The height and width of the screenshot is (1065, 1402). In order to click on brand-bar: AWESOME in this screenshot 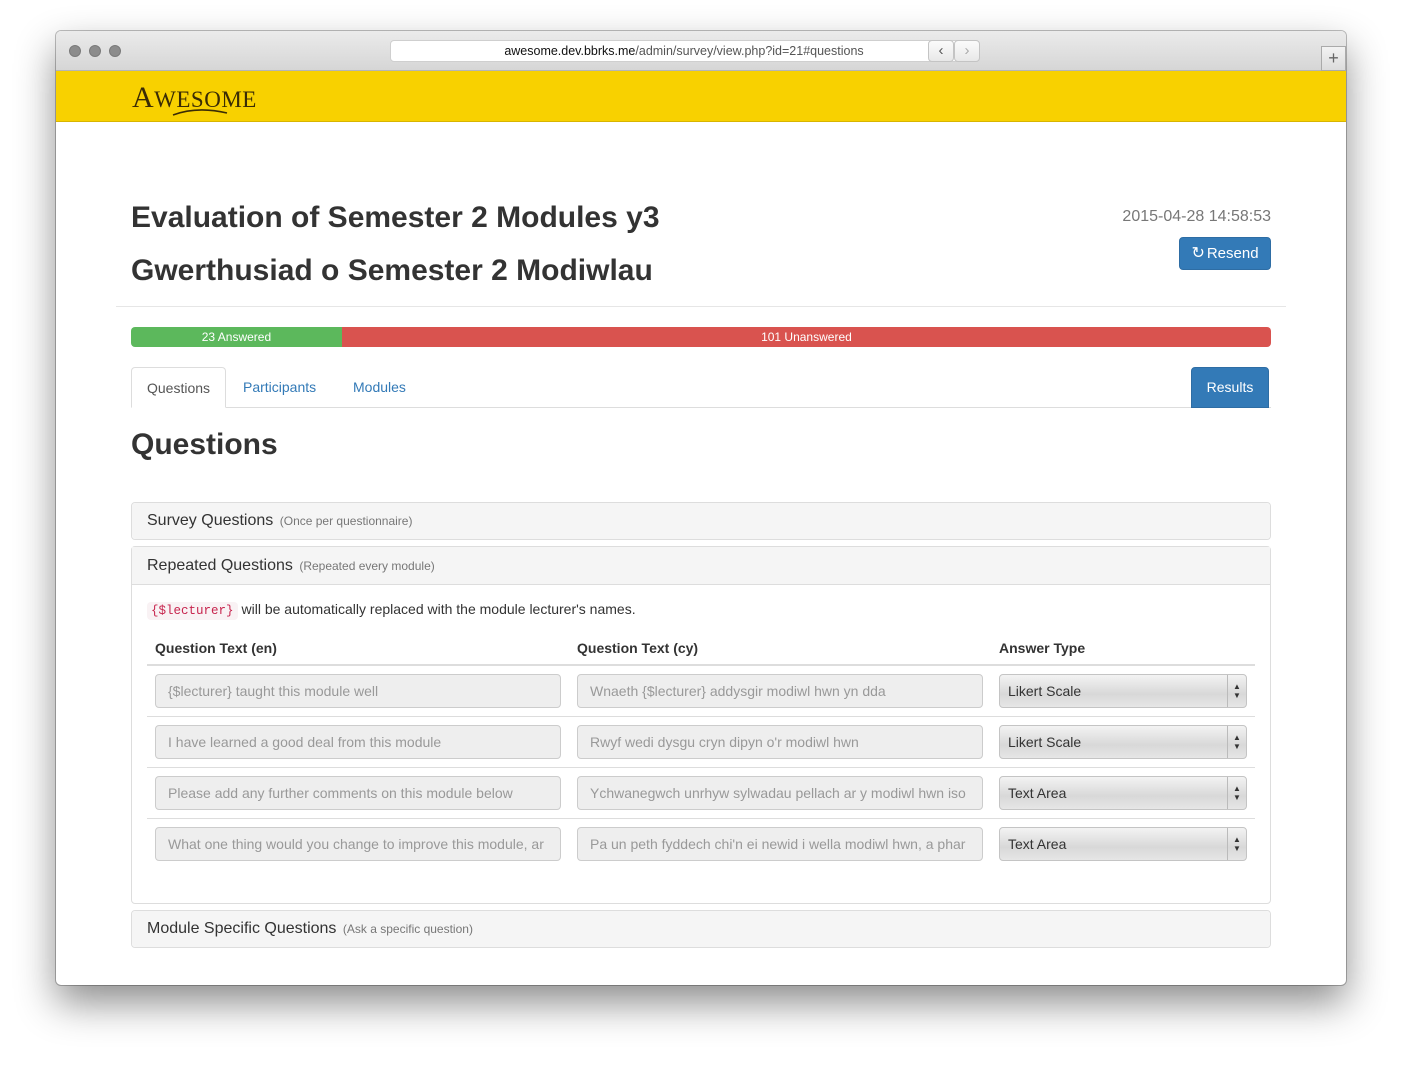, I will do `click(701, 96)`.